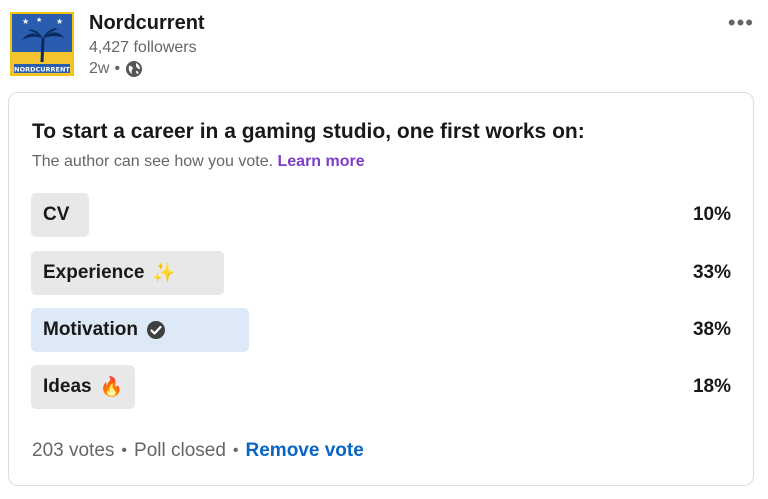 This screenshot has width=768, height=499. I want to click on poll-option: Ideas 🔥 18%, so click(381, 387).